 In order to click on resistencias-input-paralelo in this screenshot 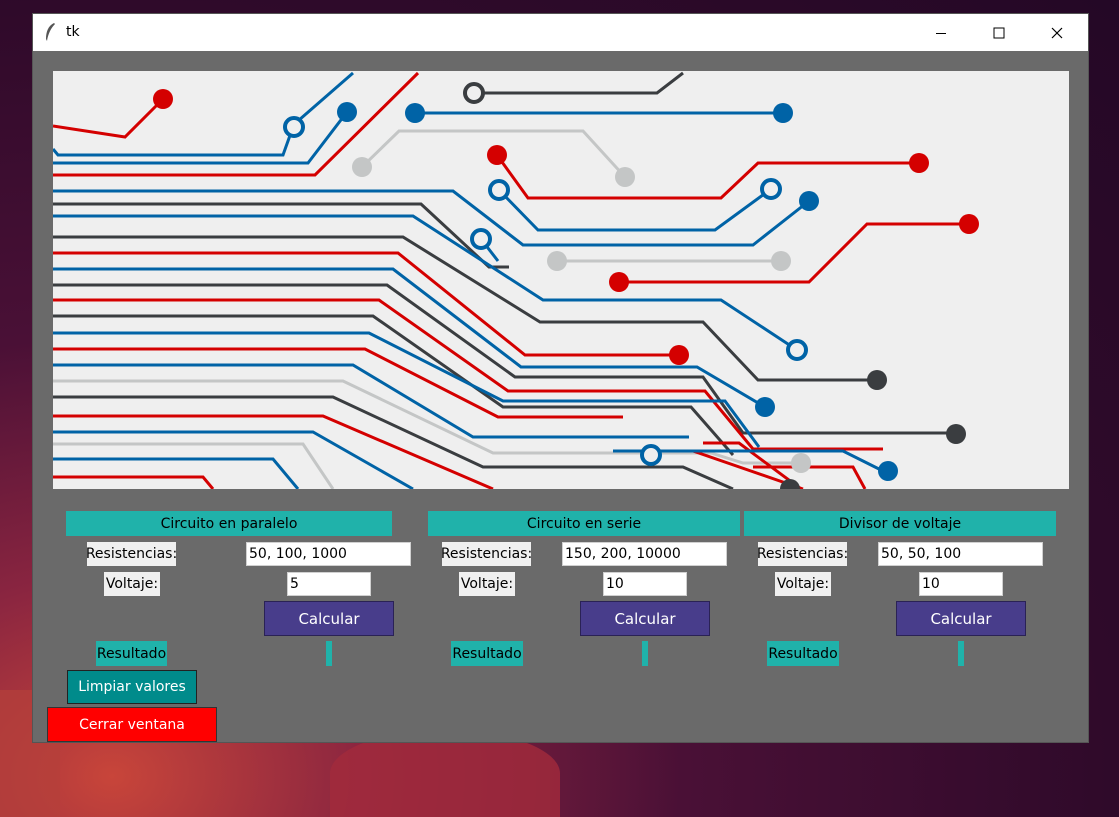, I will do `click(328, 554)`.